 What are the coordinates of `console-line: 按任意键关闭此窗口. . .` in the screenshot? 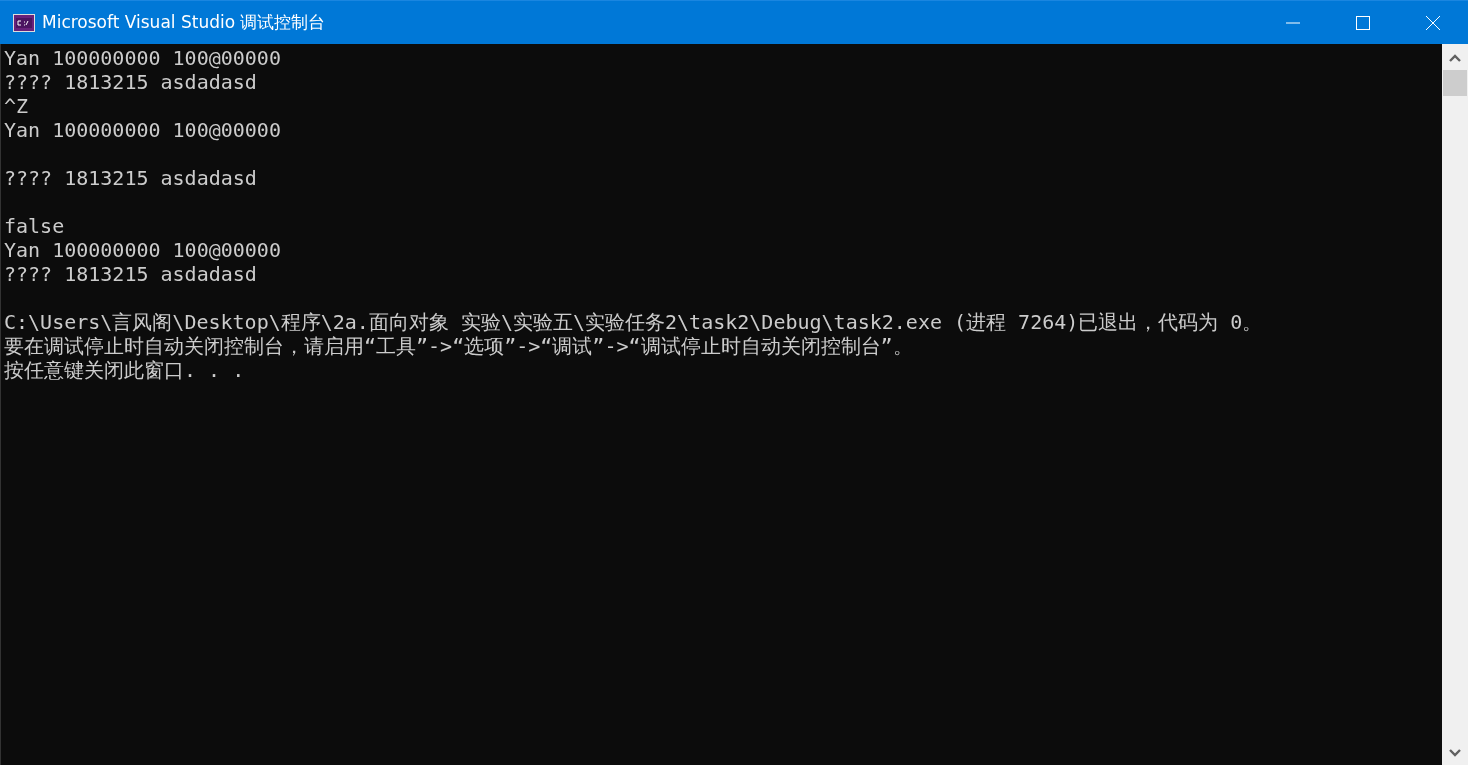 It's located at (124, 370).